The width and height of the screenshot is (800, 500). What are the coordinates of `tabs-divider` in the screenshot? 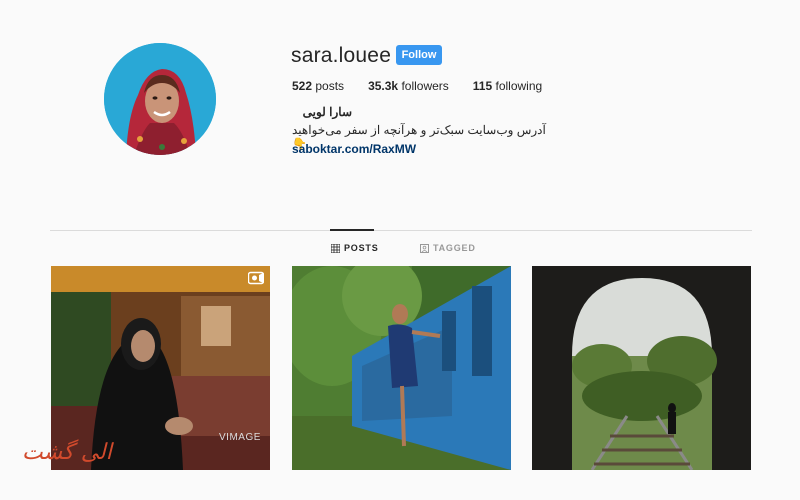 It's located at (401, 230).